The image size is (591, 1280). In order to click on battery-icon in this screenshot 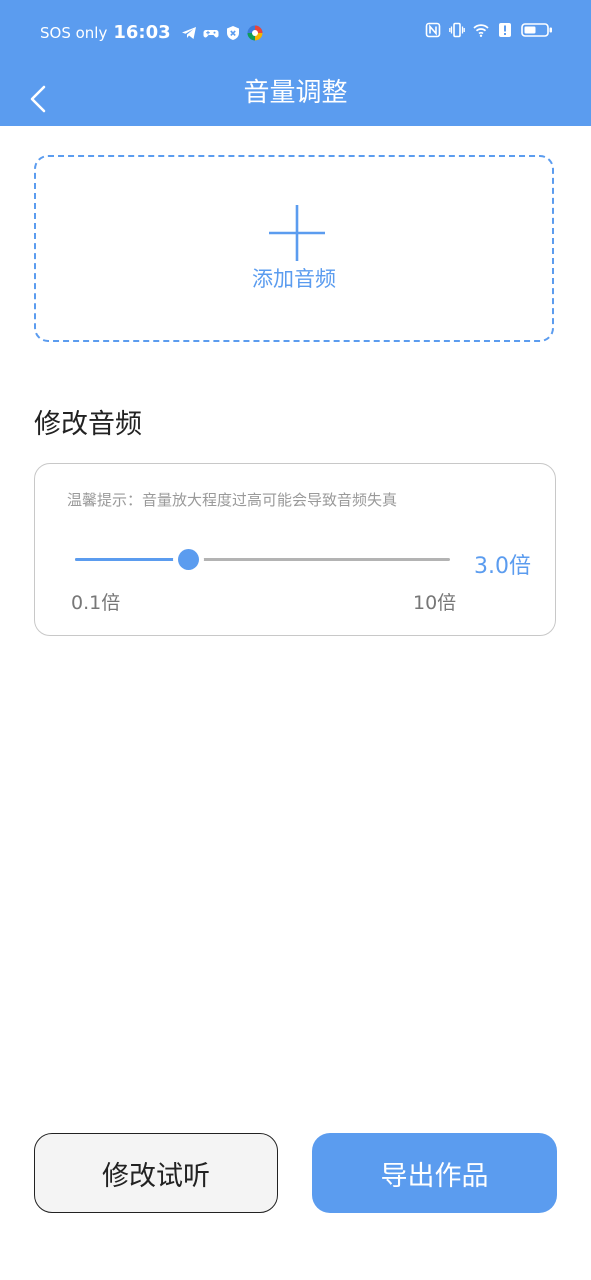, I will do `click(536, 30)`.